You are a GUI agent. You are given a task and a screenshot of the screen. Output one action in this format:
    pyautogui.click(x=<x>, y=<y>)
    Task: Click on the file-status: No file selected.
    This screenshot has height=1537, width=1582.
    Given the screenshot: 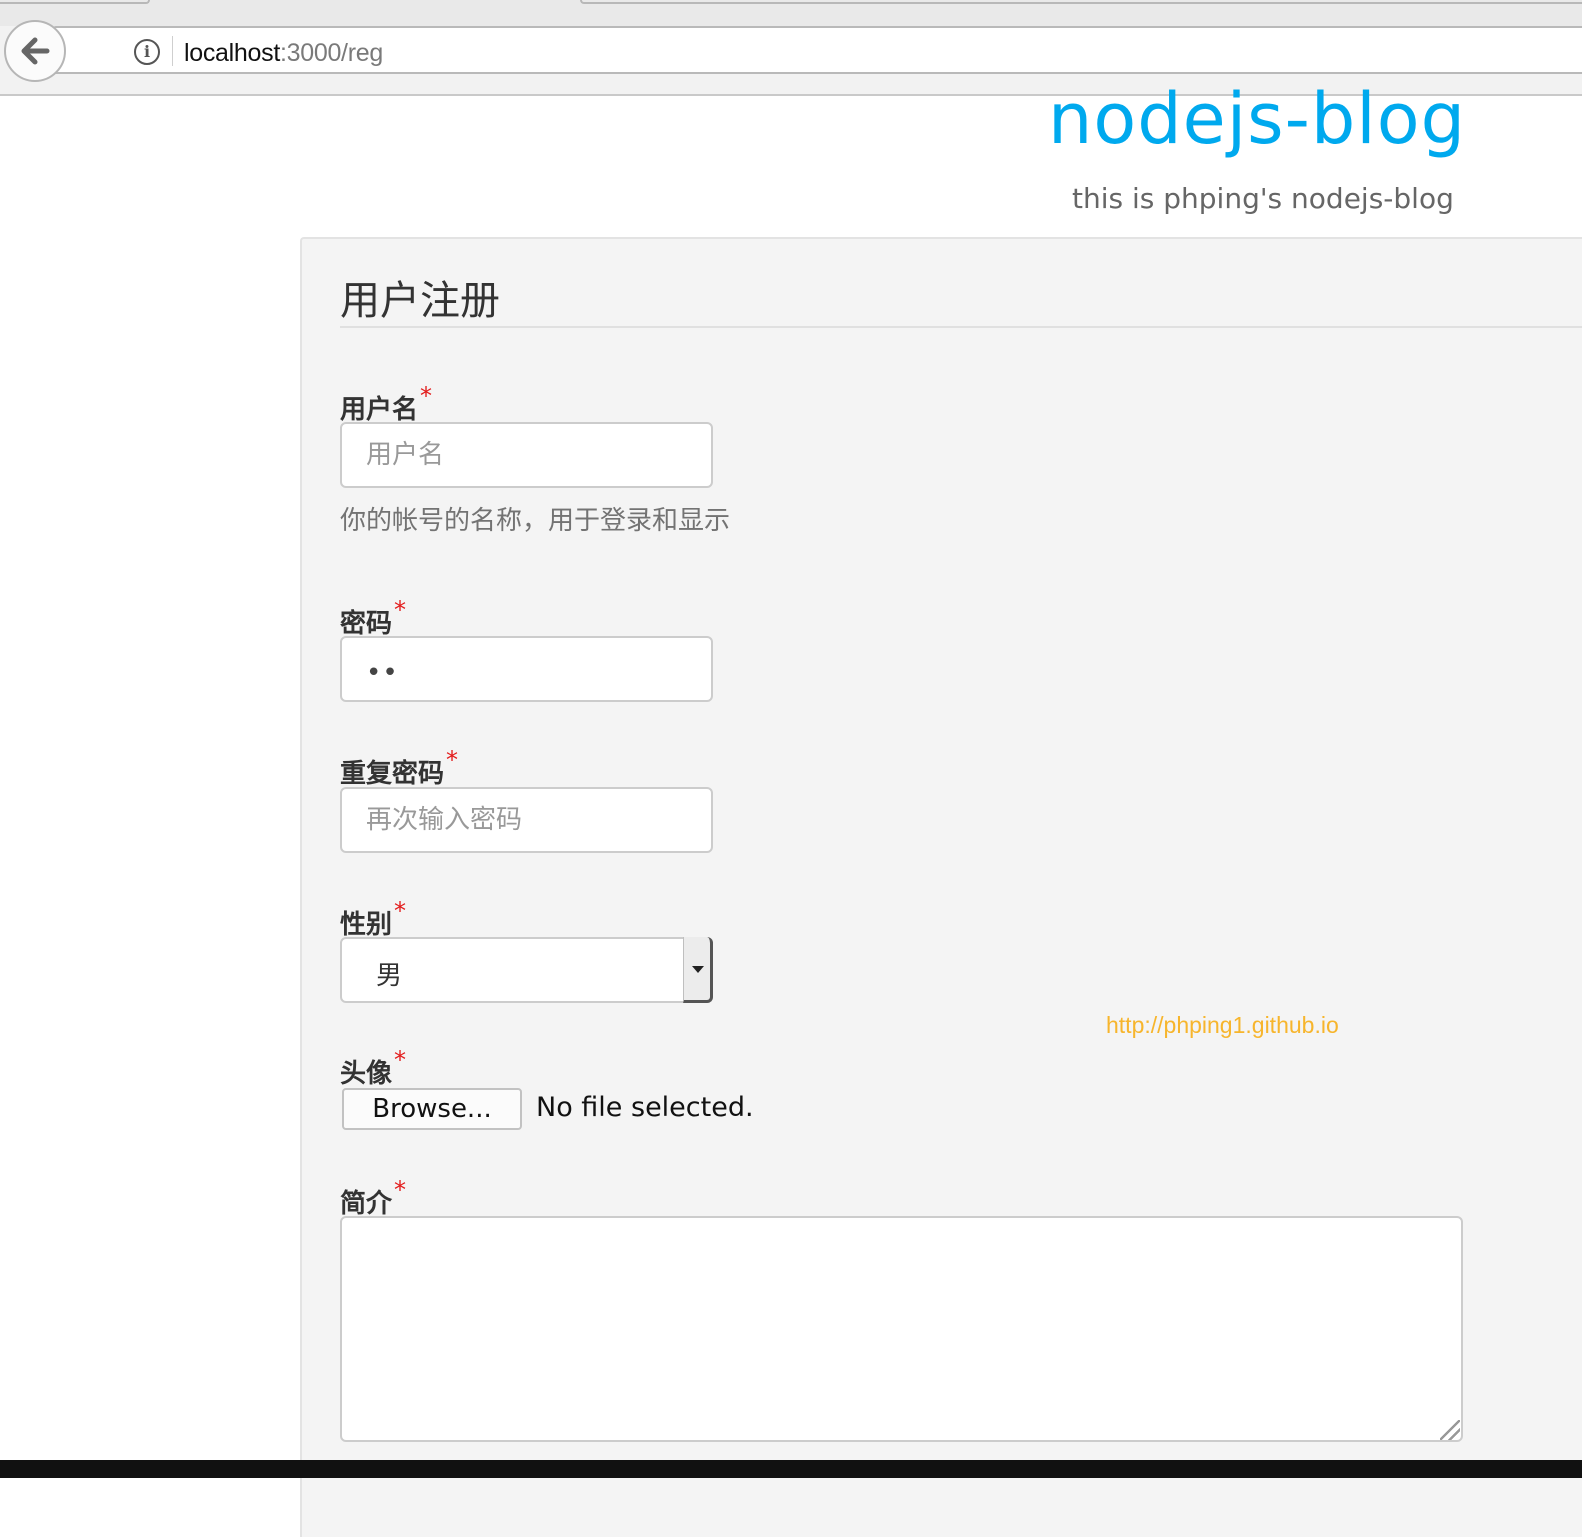 What is the action you would take?
    pyautogui.click(x=645, y=1107)
    